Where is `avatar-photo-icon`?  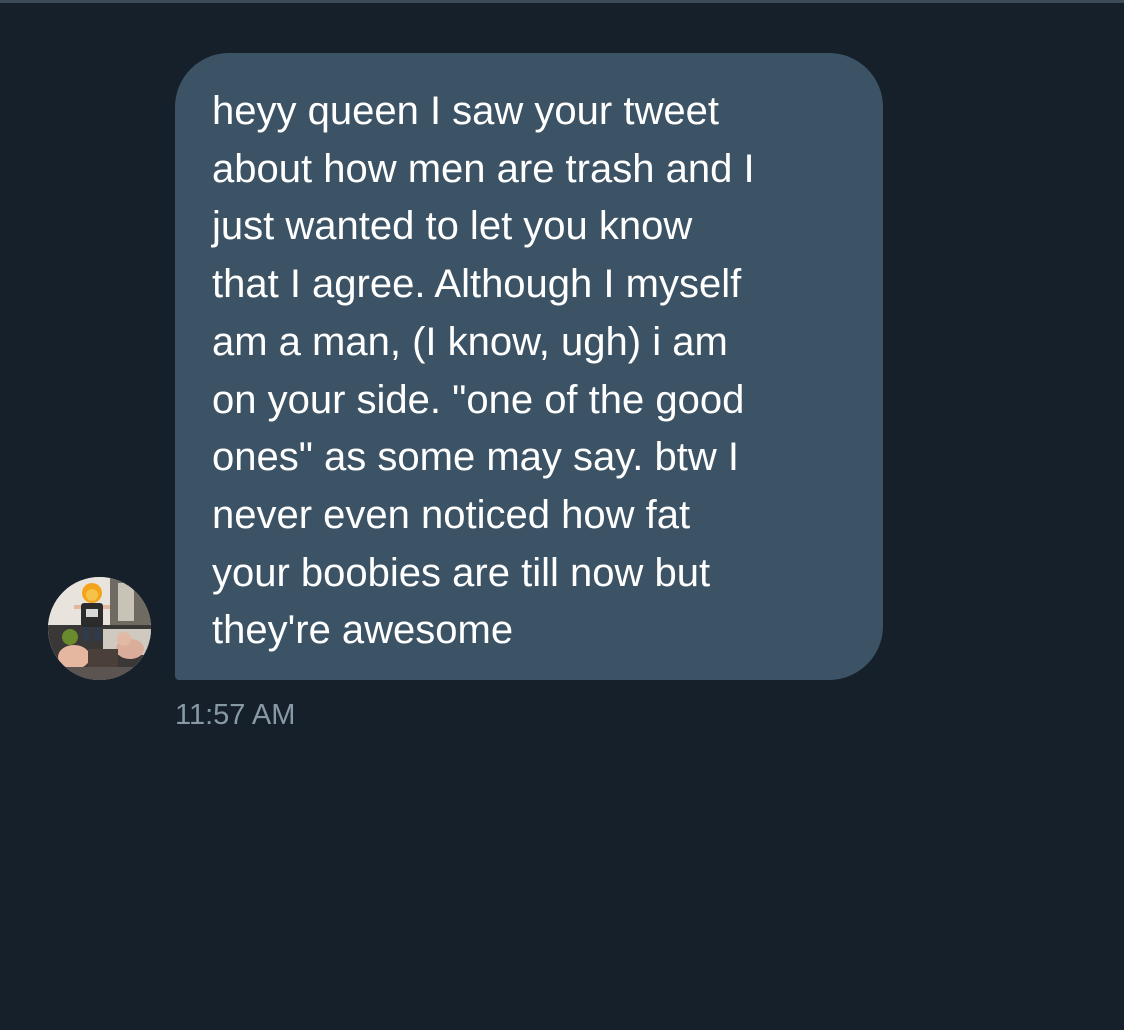 avatar-photo-icon is located at coordinates (99, 628).